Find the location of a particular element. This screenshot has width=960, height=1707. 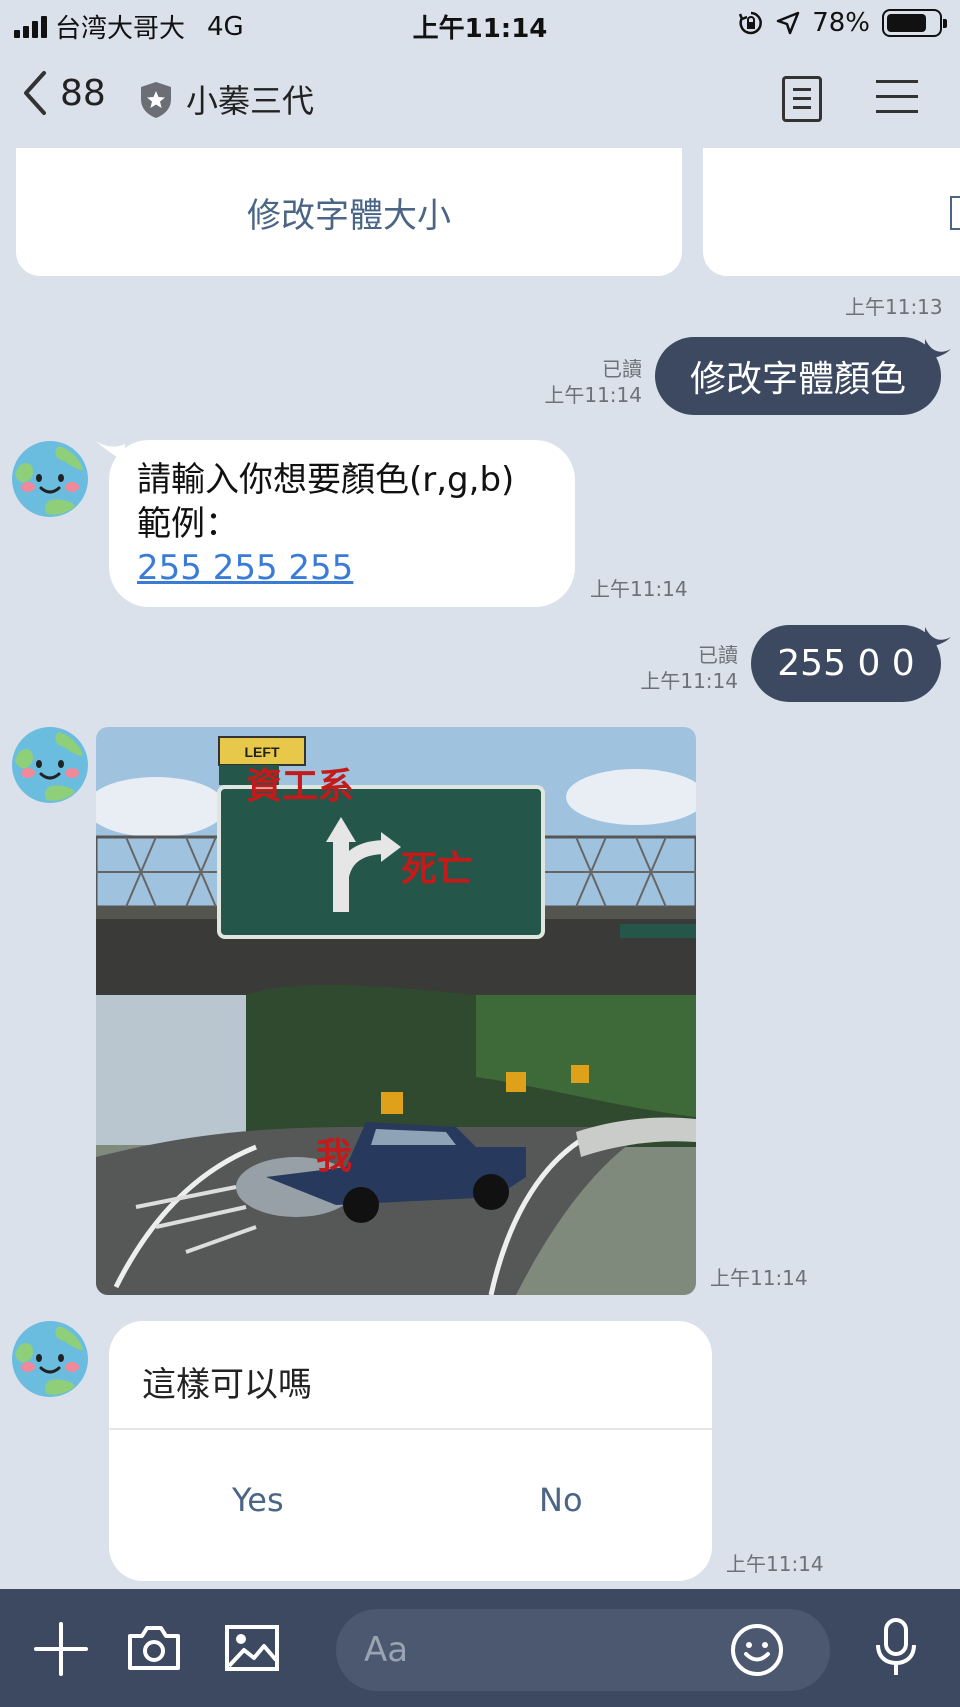

battery-icon is located at coordinates (914, 23).